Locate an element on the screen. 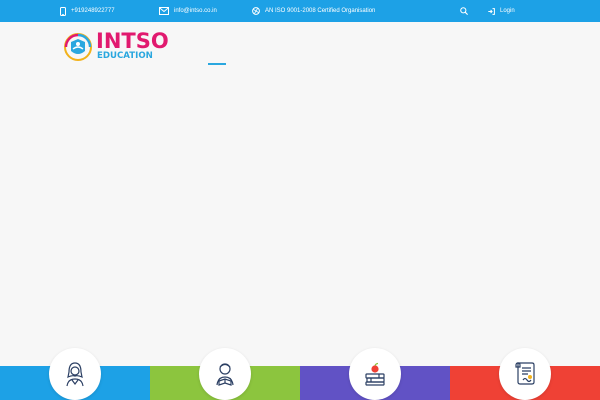 Image resolution: width=600 pixels, height=400 pixels. envelope-icon is located at coordinates (164, 11).